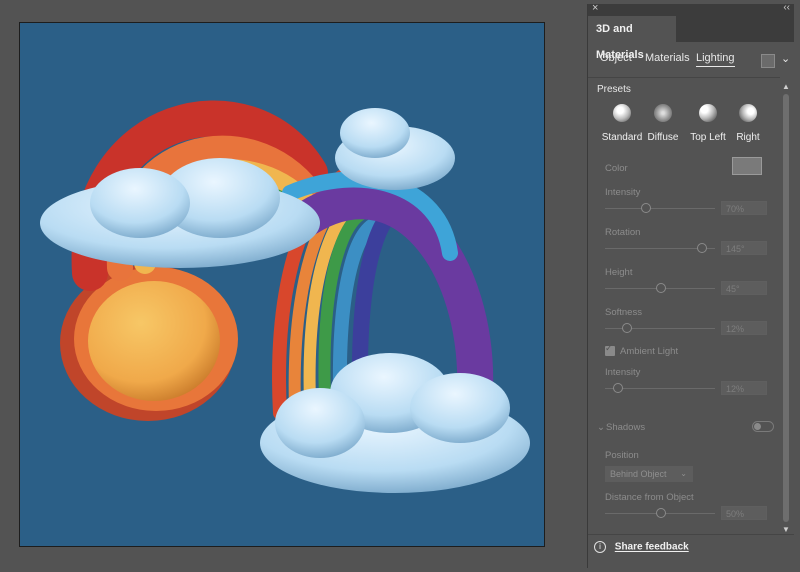  Describe the element at coordinates (623, 372) in the screenshot. I see `ambient-intensity-label: Intensity` at that location.